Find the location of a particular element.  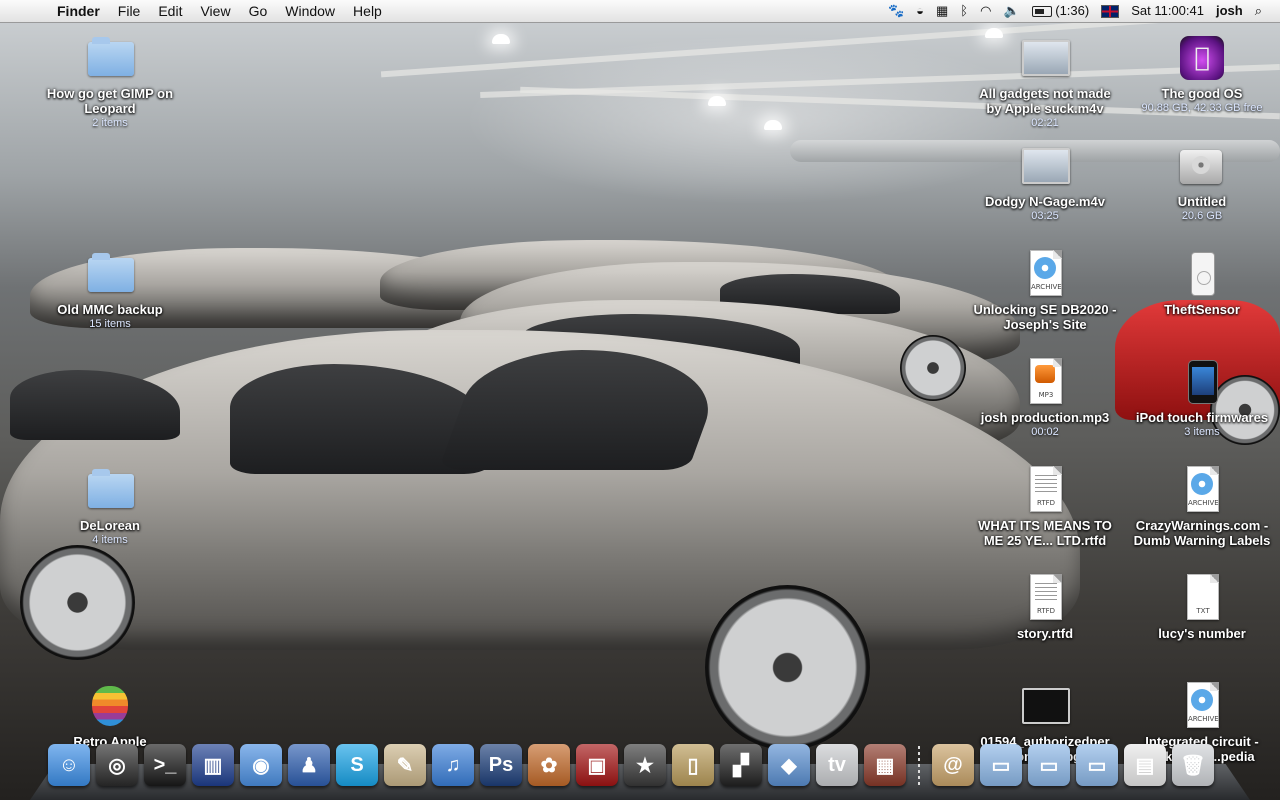

applications-folder-icon: ▭ is located at coordinates (1001, 765).